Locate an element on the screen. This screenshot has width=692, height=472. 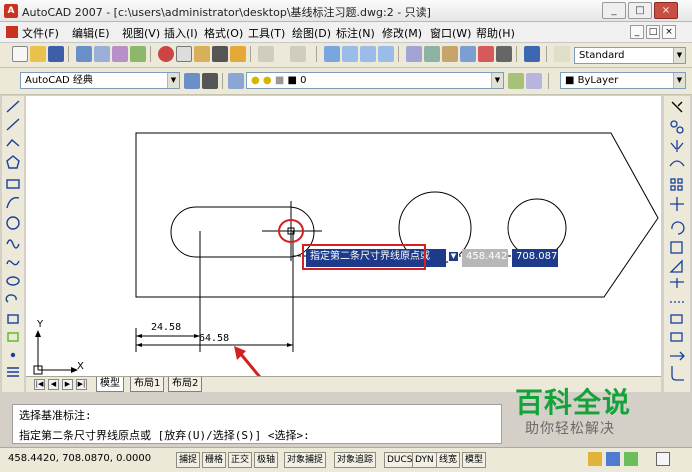
properties-icon is located at coordinates (414, 54).